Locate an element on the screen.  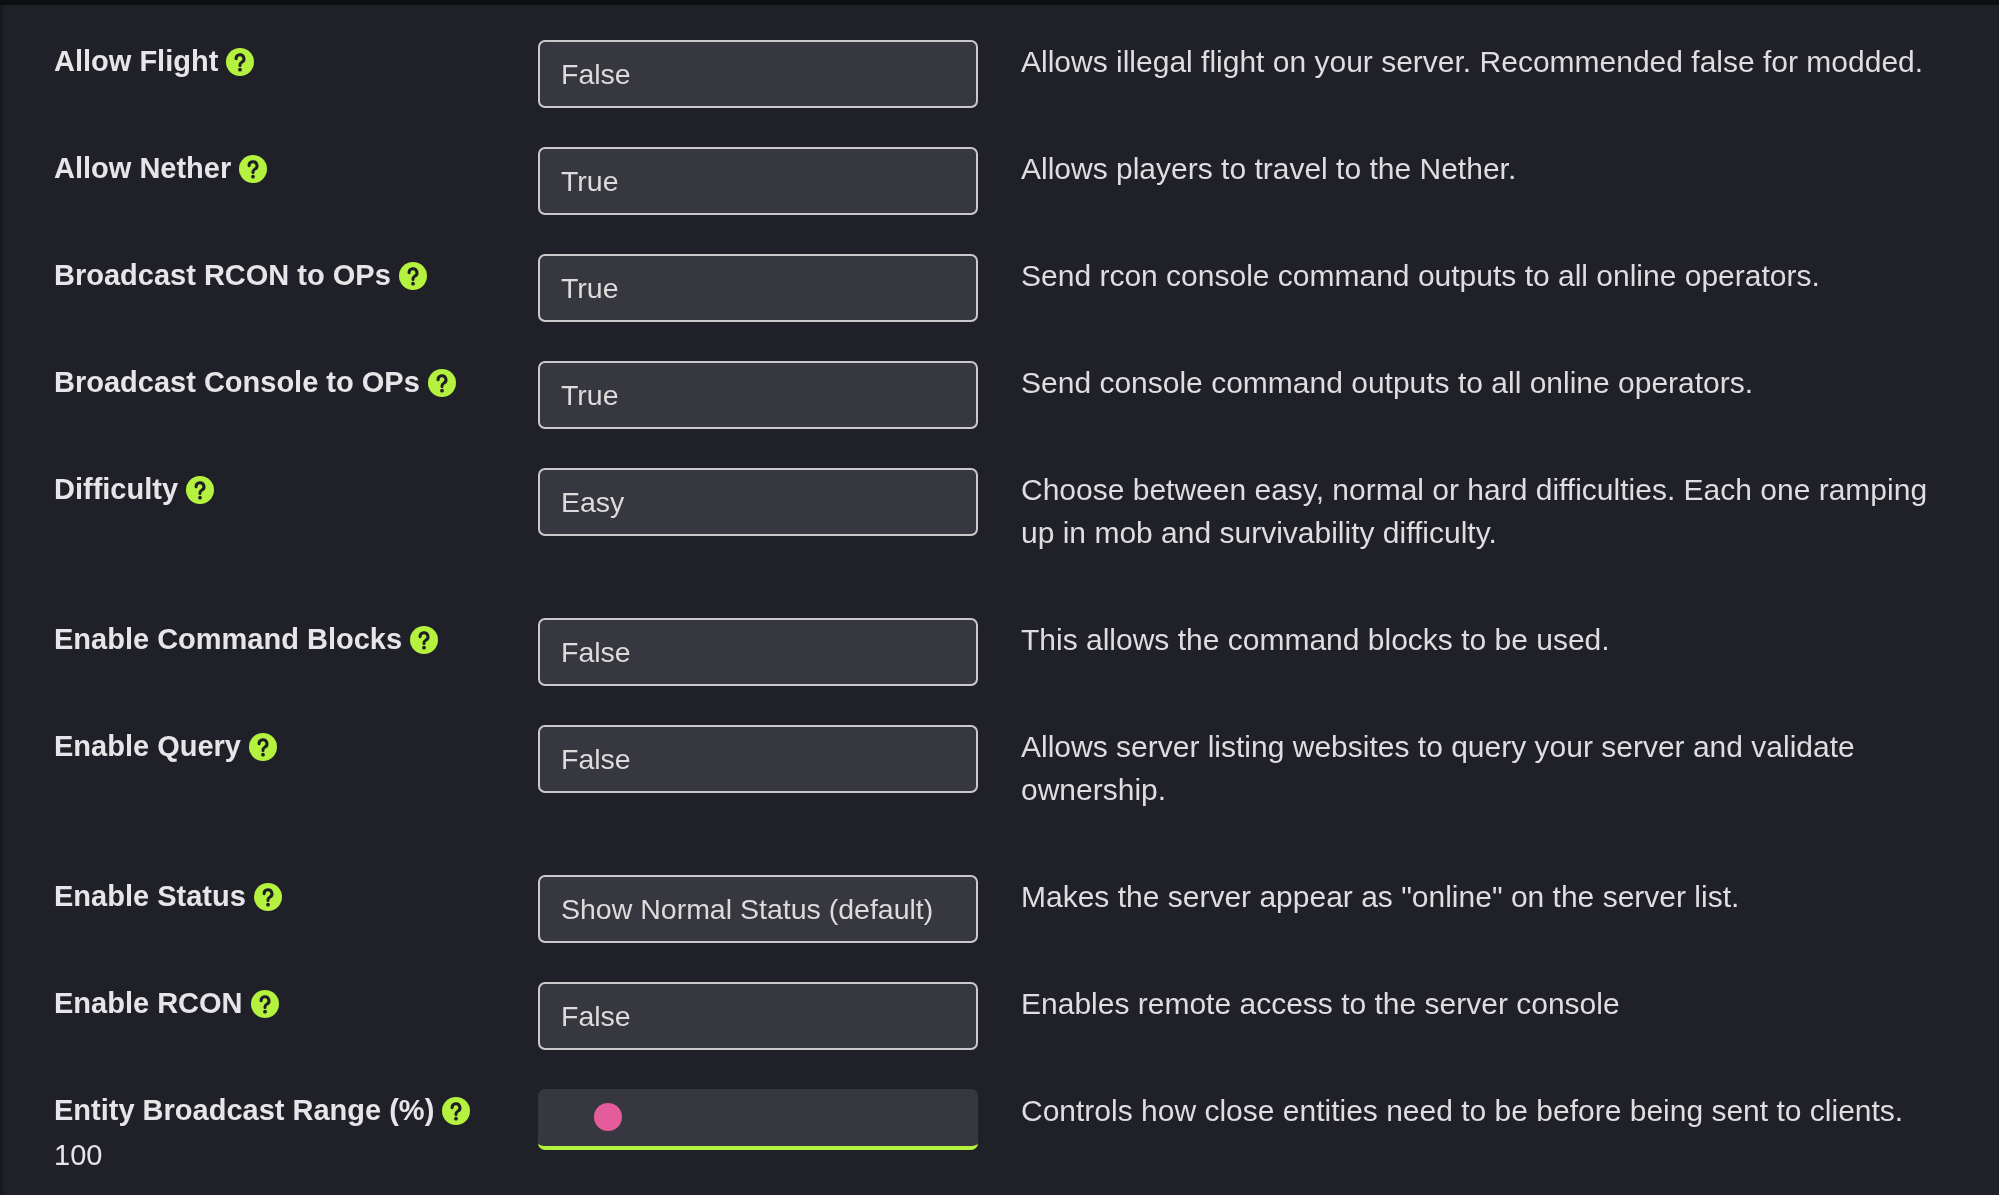
setting-label: Enable Query is located at coordinates (147, 746).